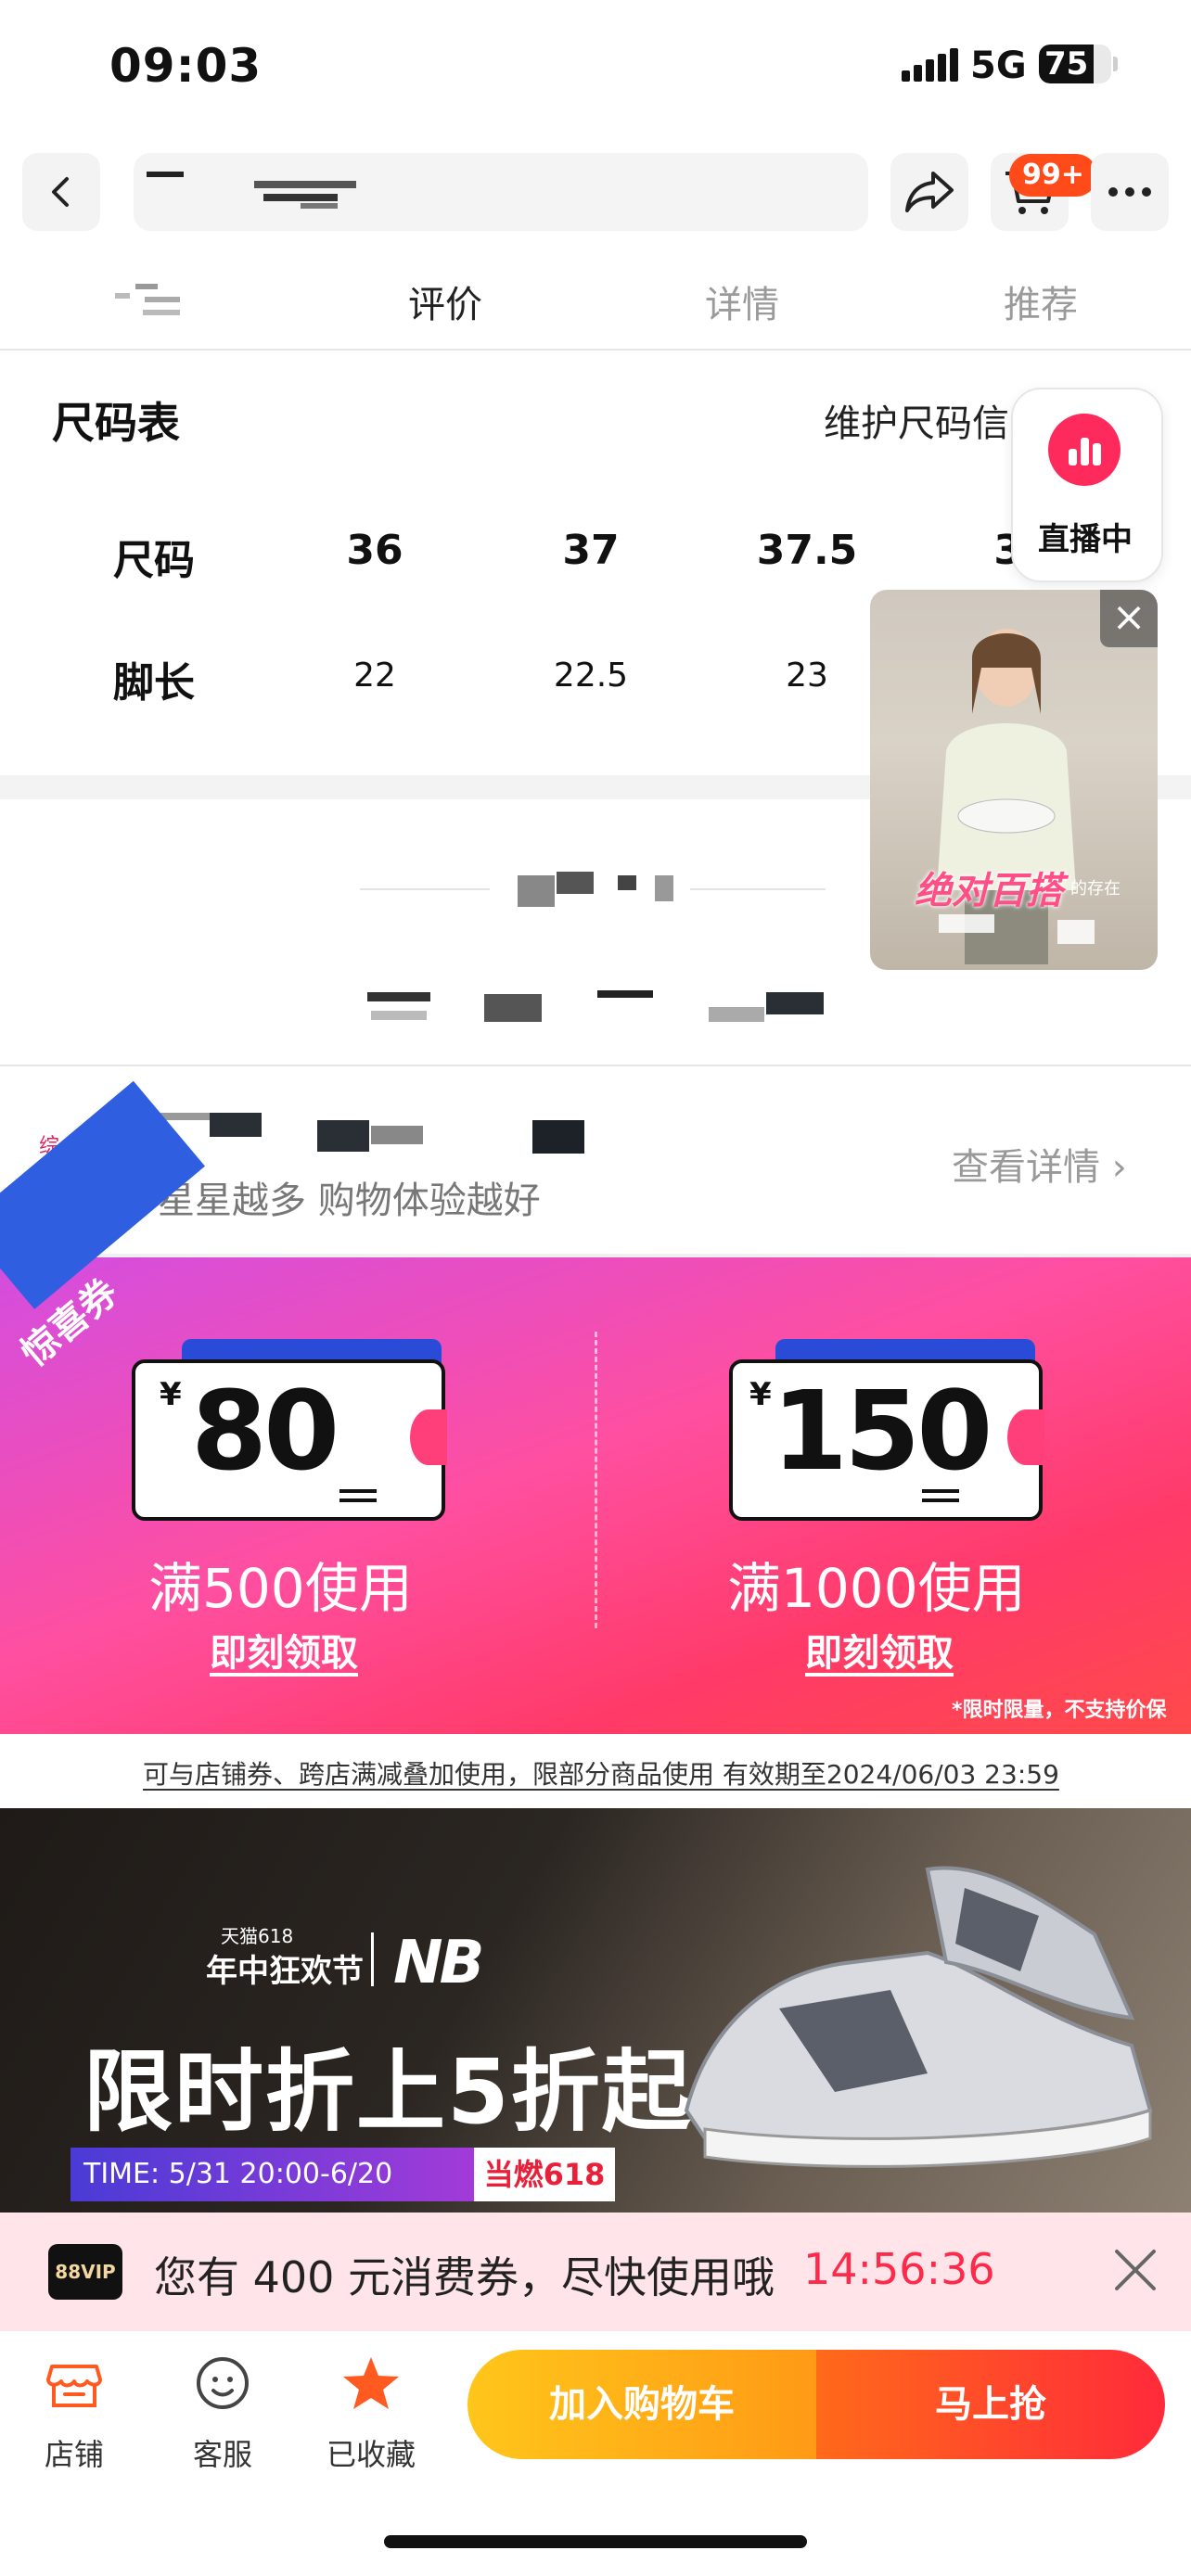 This screenshot has width=1191, height=2576. Describe the element at coordinates (1129, 618) in the screenshot. I see `video-close-button: ×` at that location.